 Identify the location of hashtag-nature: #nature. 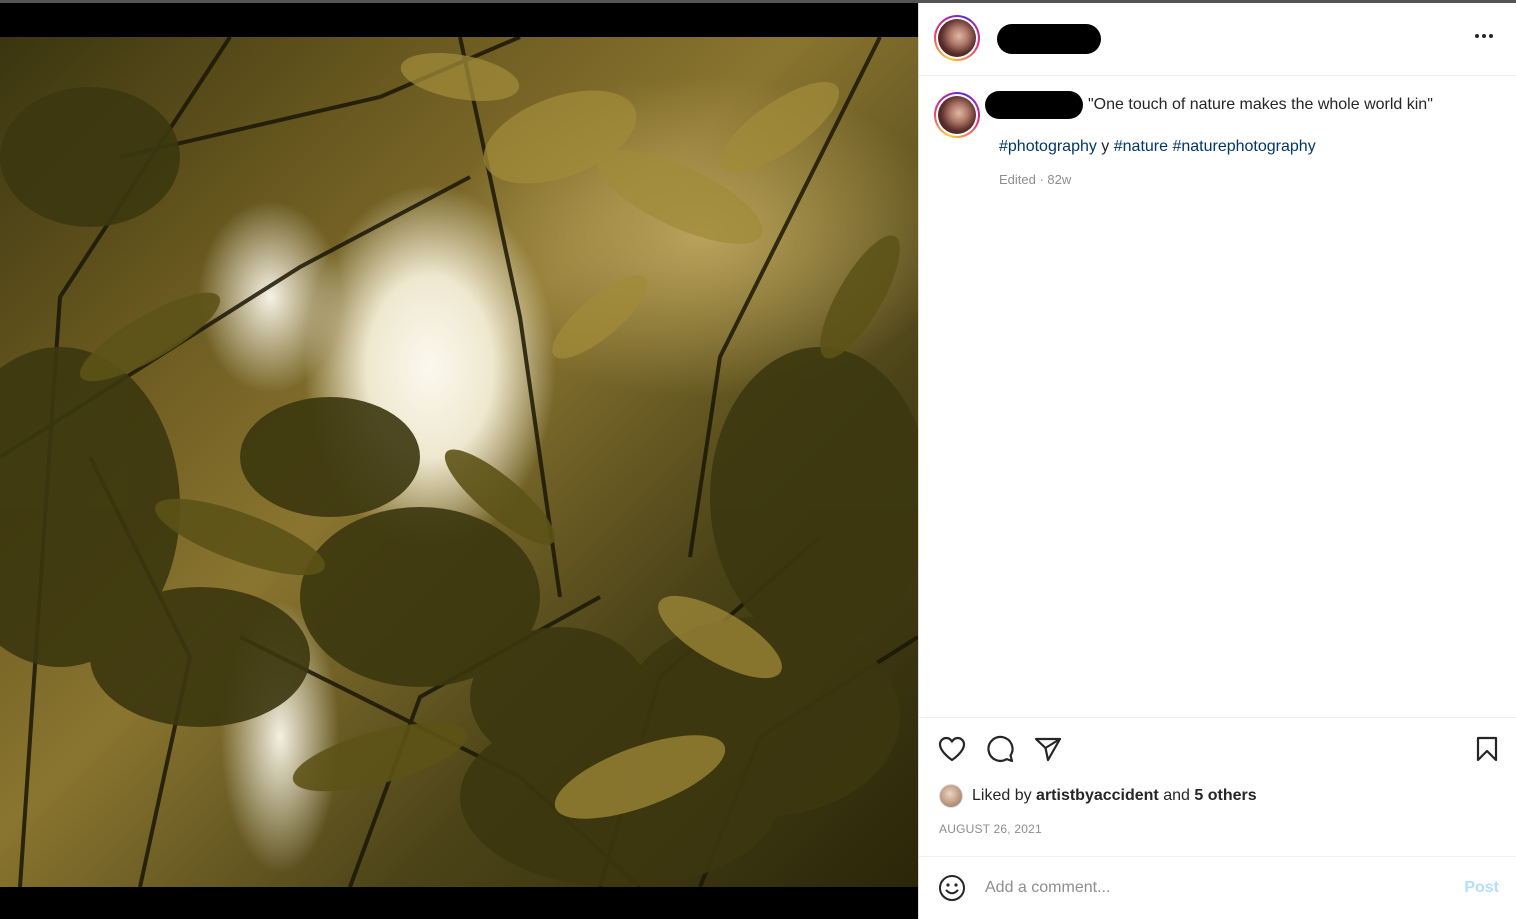
(1141, 146).